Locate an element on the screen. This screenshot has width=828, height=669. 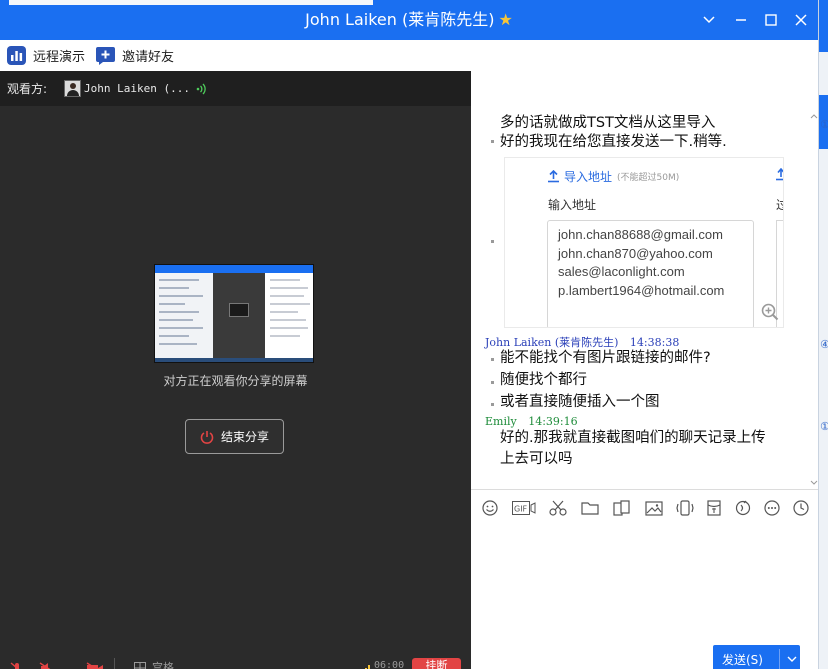
remote-demo-label: 远程演示 is located at coordinates (59, 57).